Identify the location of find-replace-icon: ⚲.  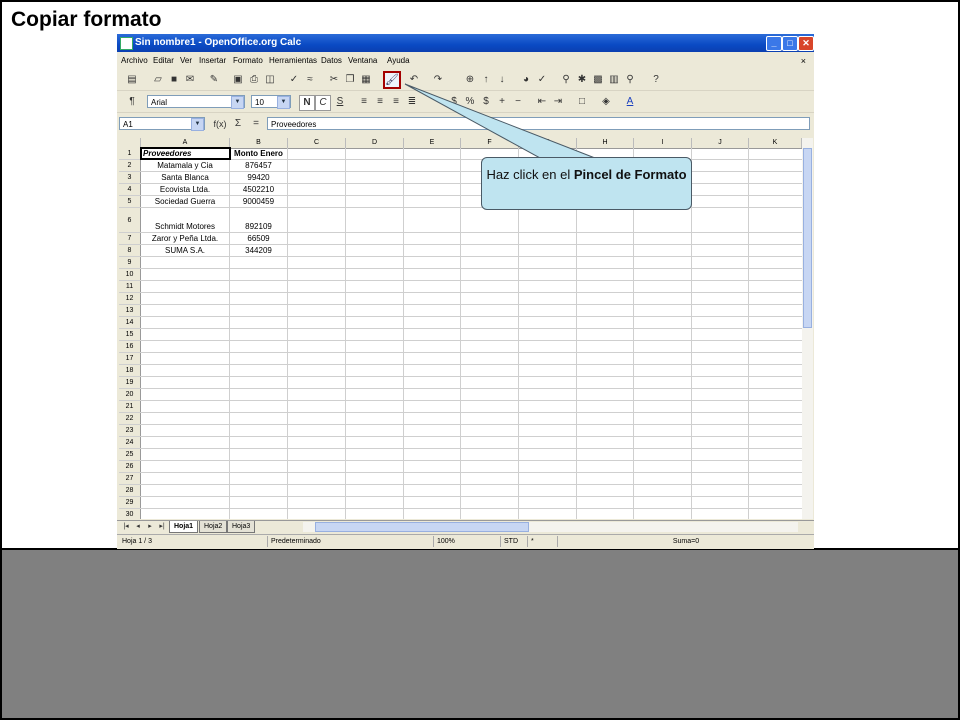
(566, 80).